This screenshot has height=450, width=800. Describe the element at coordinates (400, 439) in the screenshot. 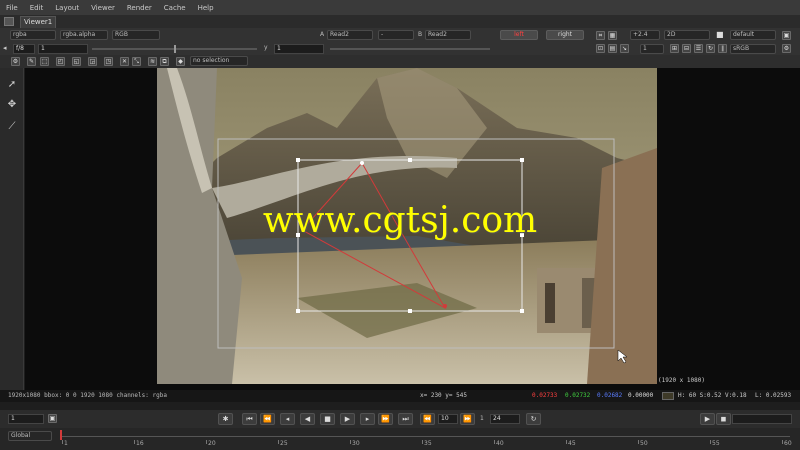

I see `timeline: Global 1 16 20 25 30 35 40 45 50 55 60` at that location.